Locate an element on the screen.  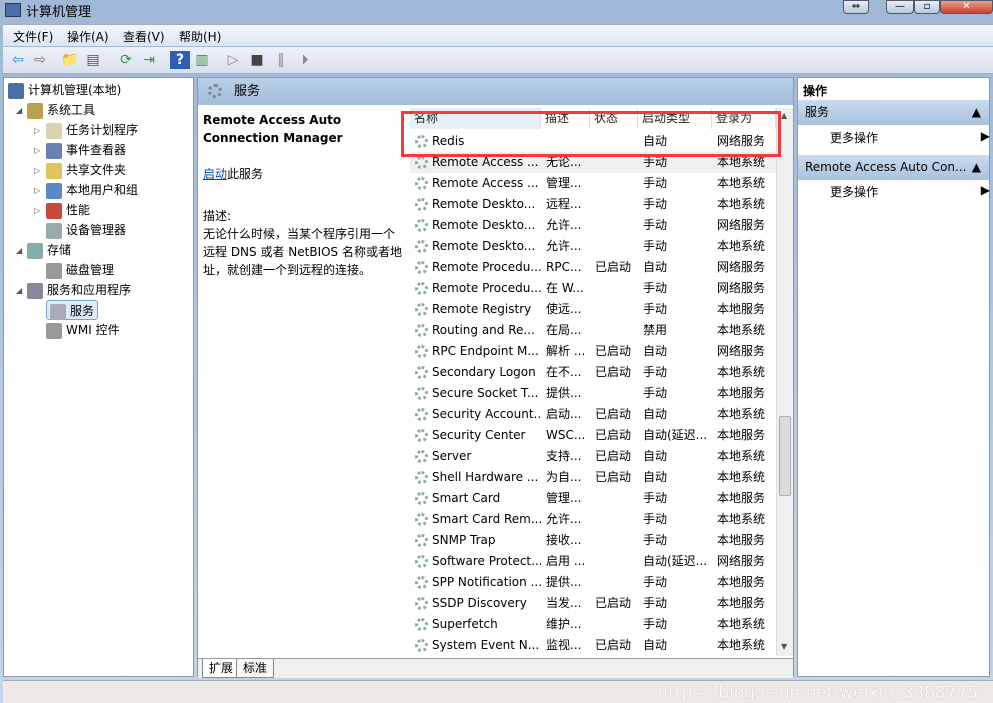
tree-item: 事件查看器 is located at coordinates (86, 150).